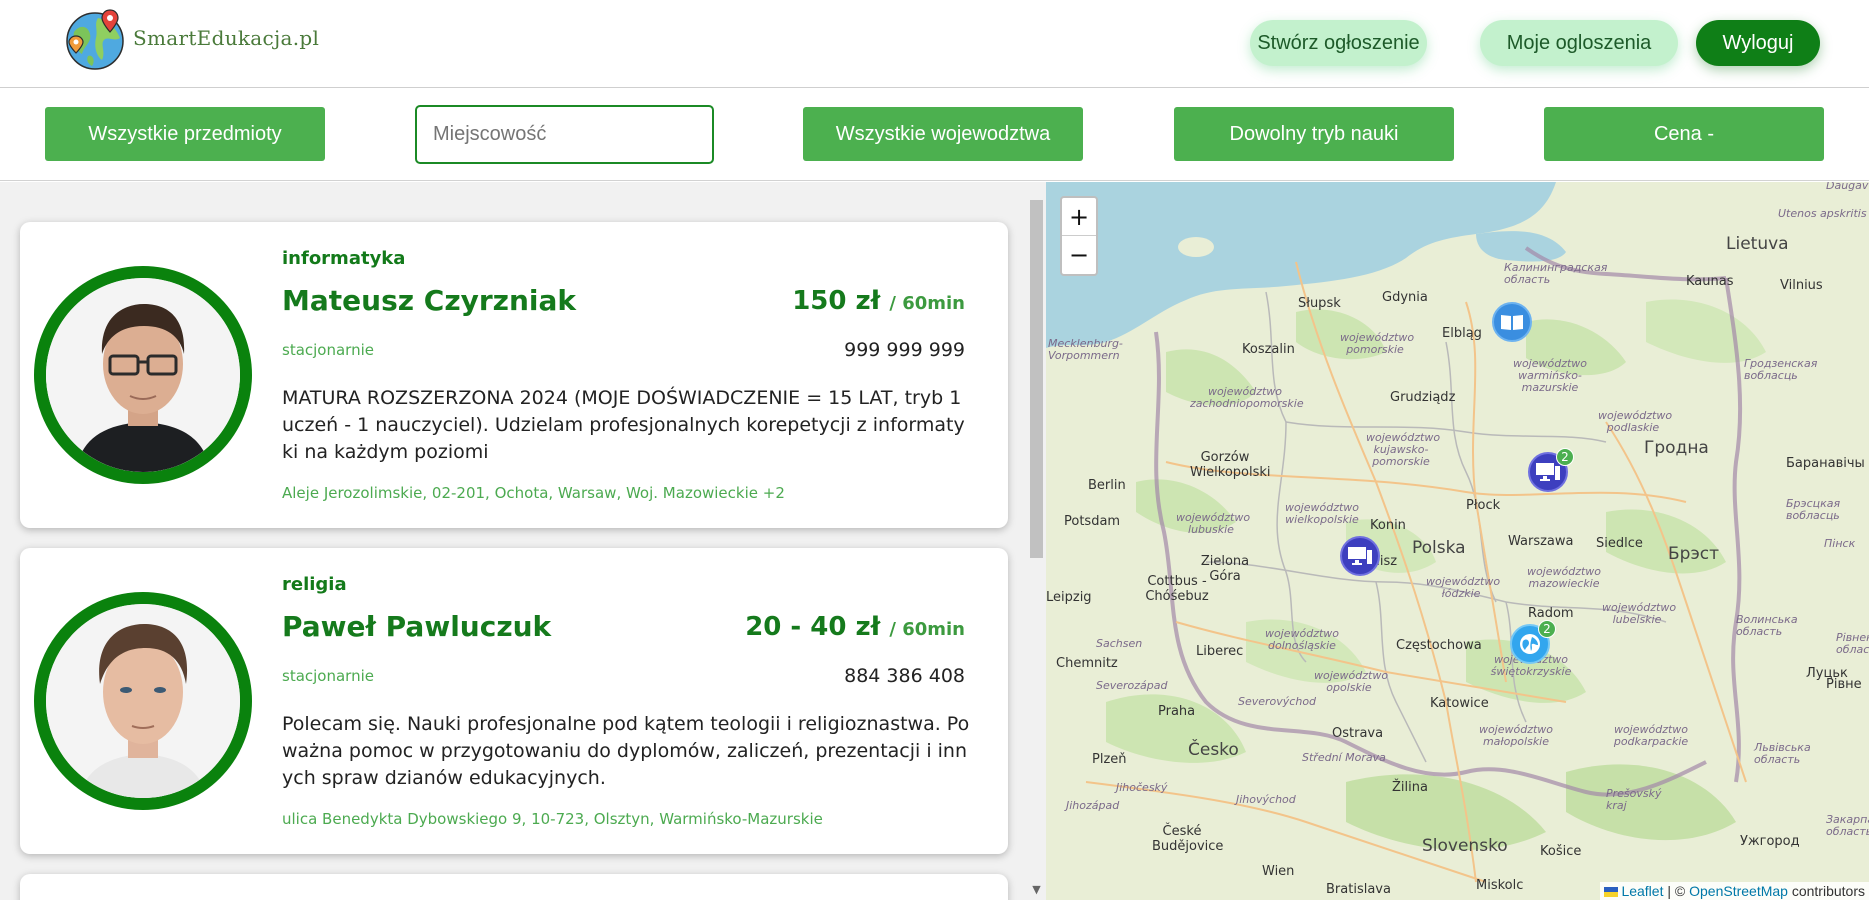 The image size is (1869, 900). What do you see at coordinates (1822, 213) in the screenshot?
I see `map-label-utenos: Utenos apskritis` at bounding box center [1822, 213].